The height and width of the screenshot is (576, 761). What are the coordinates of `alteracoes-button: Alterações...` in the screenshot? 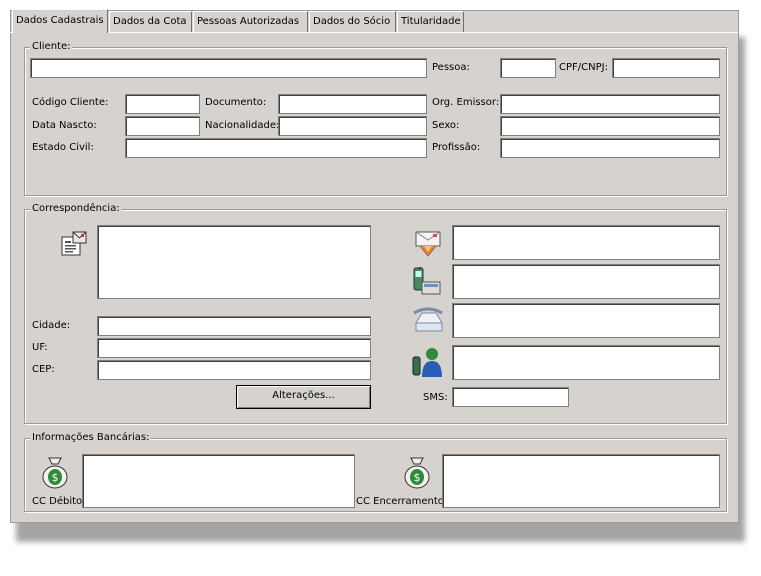 It's located at (303, 397).